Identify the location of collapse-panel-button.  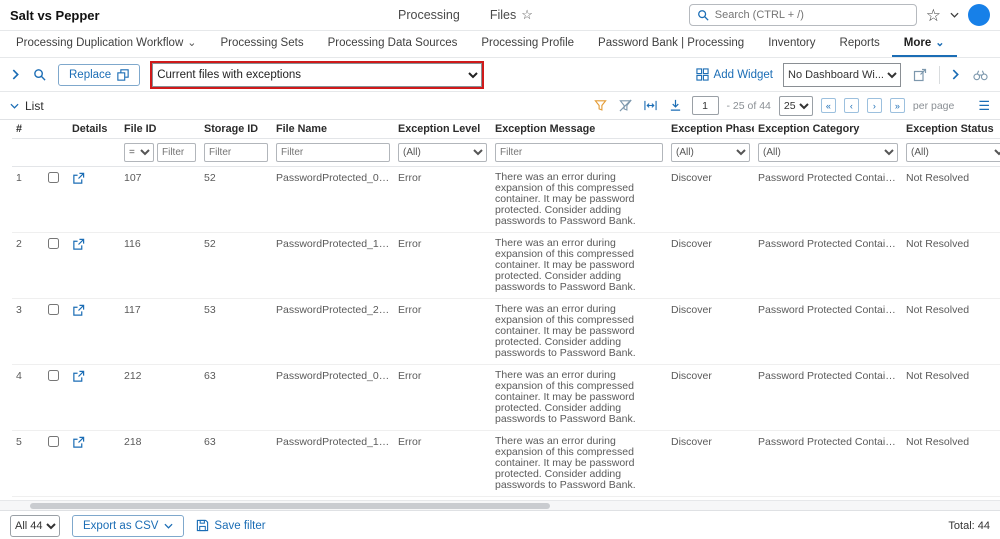
(15, 74).